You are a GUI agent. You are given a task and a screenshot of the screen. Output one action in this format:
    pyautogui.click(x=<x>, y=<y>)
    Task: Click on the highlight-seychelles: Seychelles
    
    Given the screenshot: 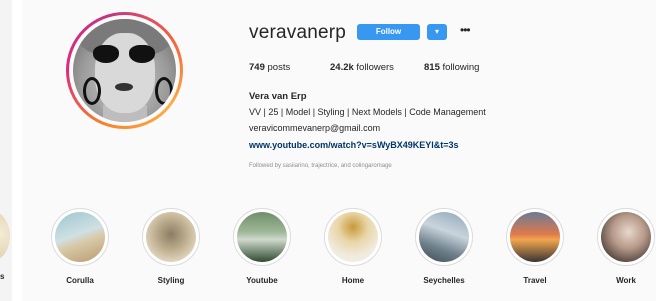 What is the action you would take?
    pyautogui.click(x=444, y=250)
    